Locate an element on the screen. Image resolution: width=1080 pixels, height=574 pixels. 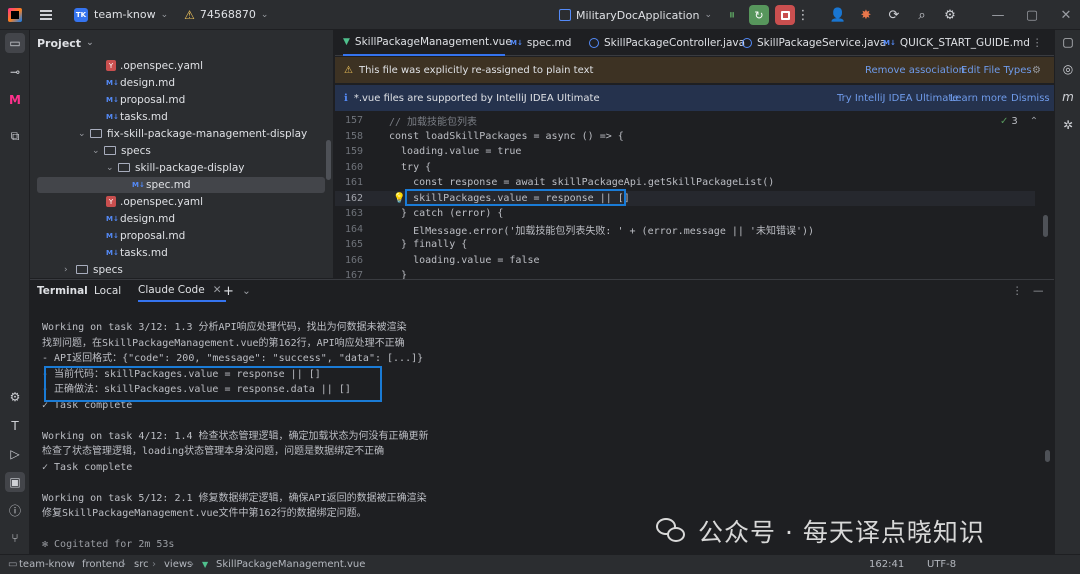
maven-icon: m is located at coordinates (1068, 97).